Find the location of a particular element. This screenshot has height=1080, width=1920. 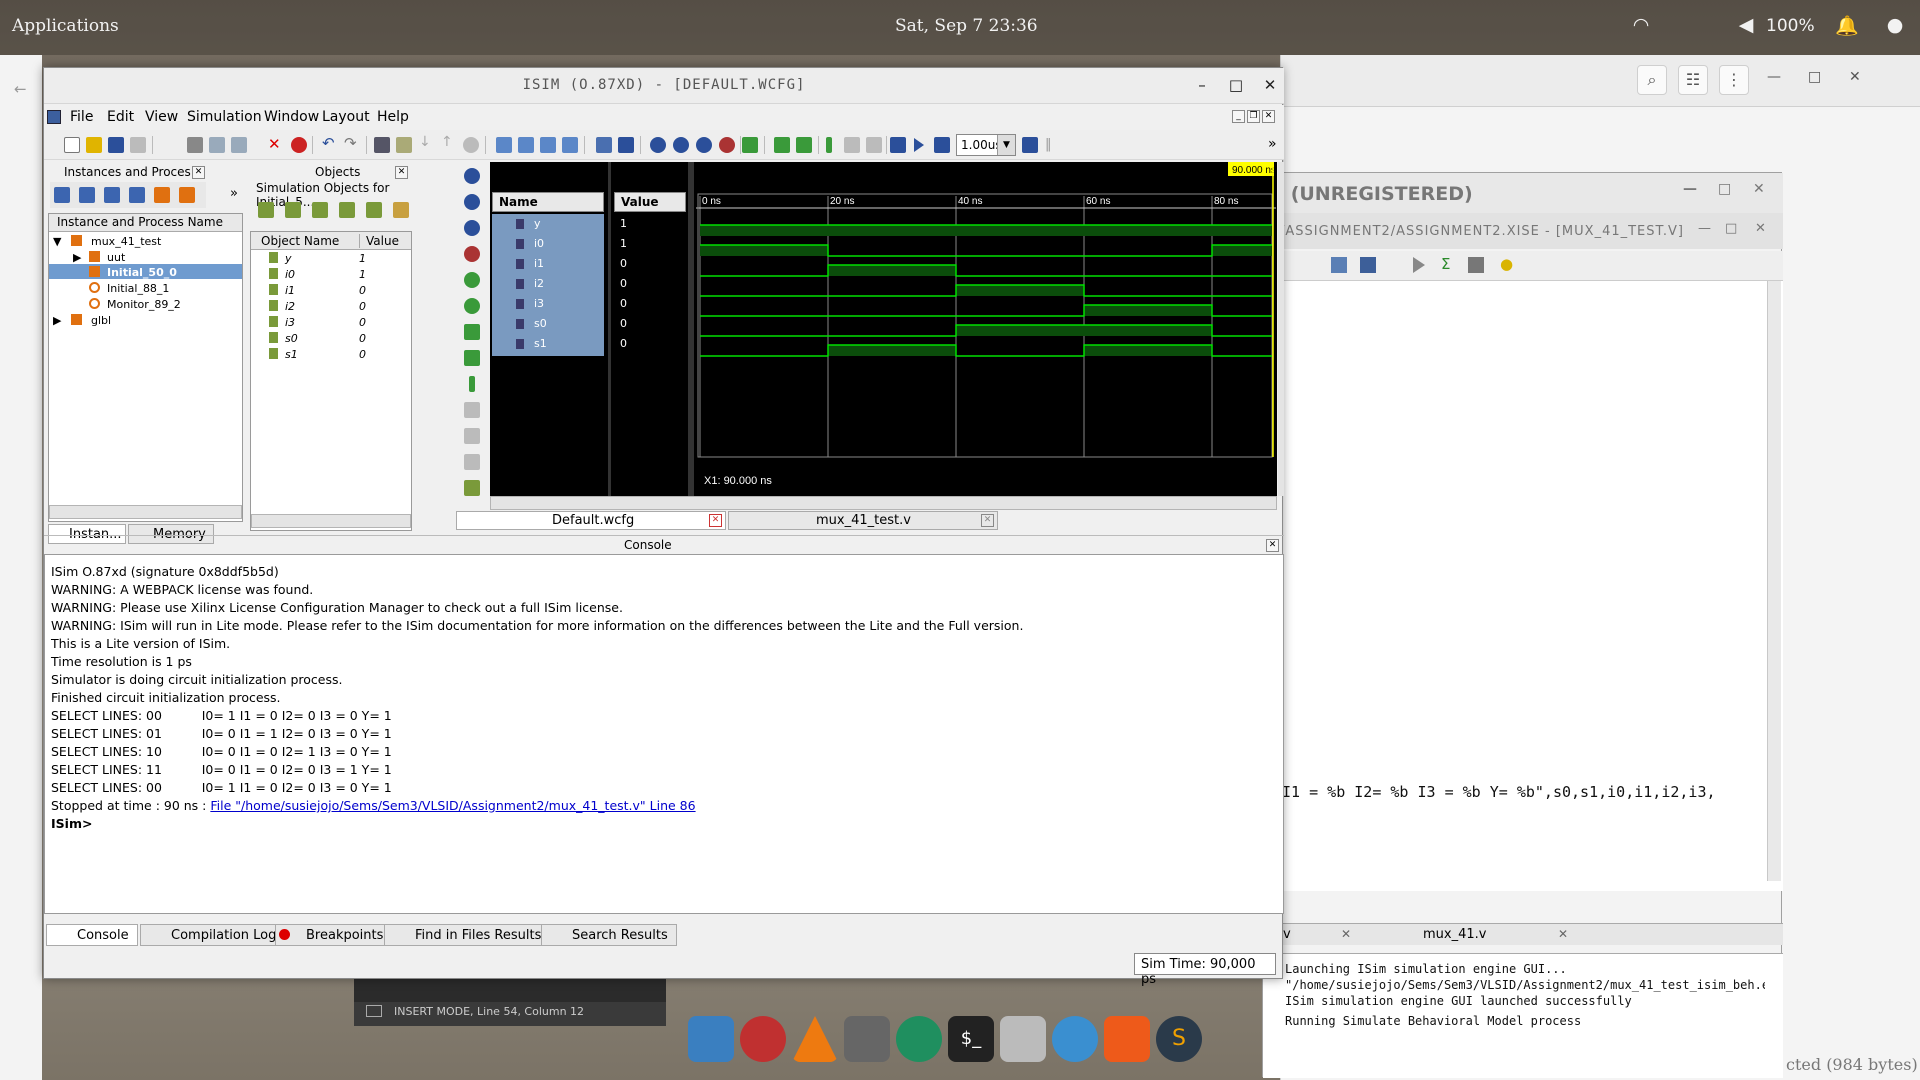

tile-h-icon is located at coordinates (526, 145).